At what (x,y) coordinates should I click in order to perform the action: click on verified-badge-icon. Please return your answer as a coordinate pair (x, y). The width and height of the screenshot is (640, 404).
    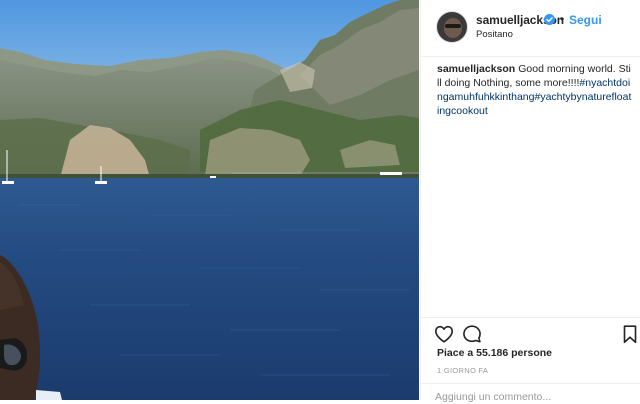
    Looking at the image, I should click on (549, 19).